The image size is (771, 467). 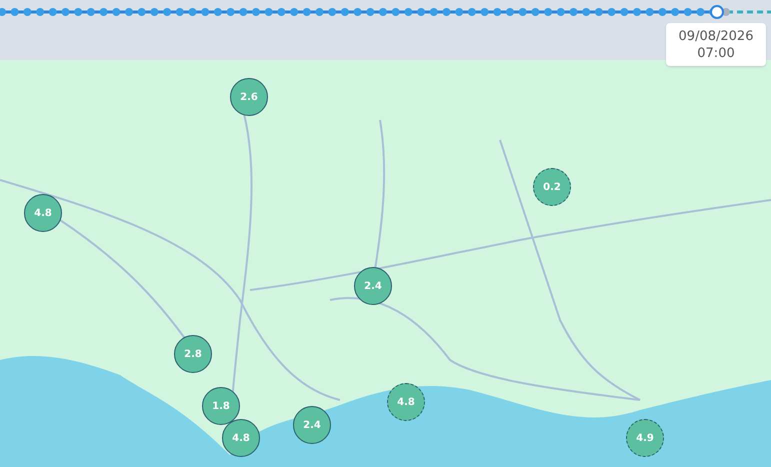 I want to click on slider-thumb, so click(x=717, y=12).